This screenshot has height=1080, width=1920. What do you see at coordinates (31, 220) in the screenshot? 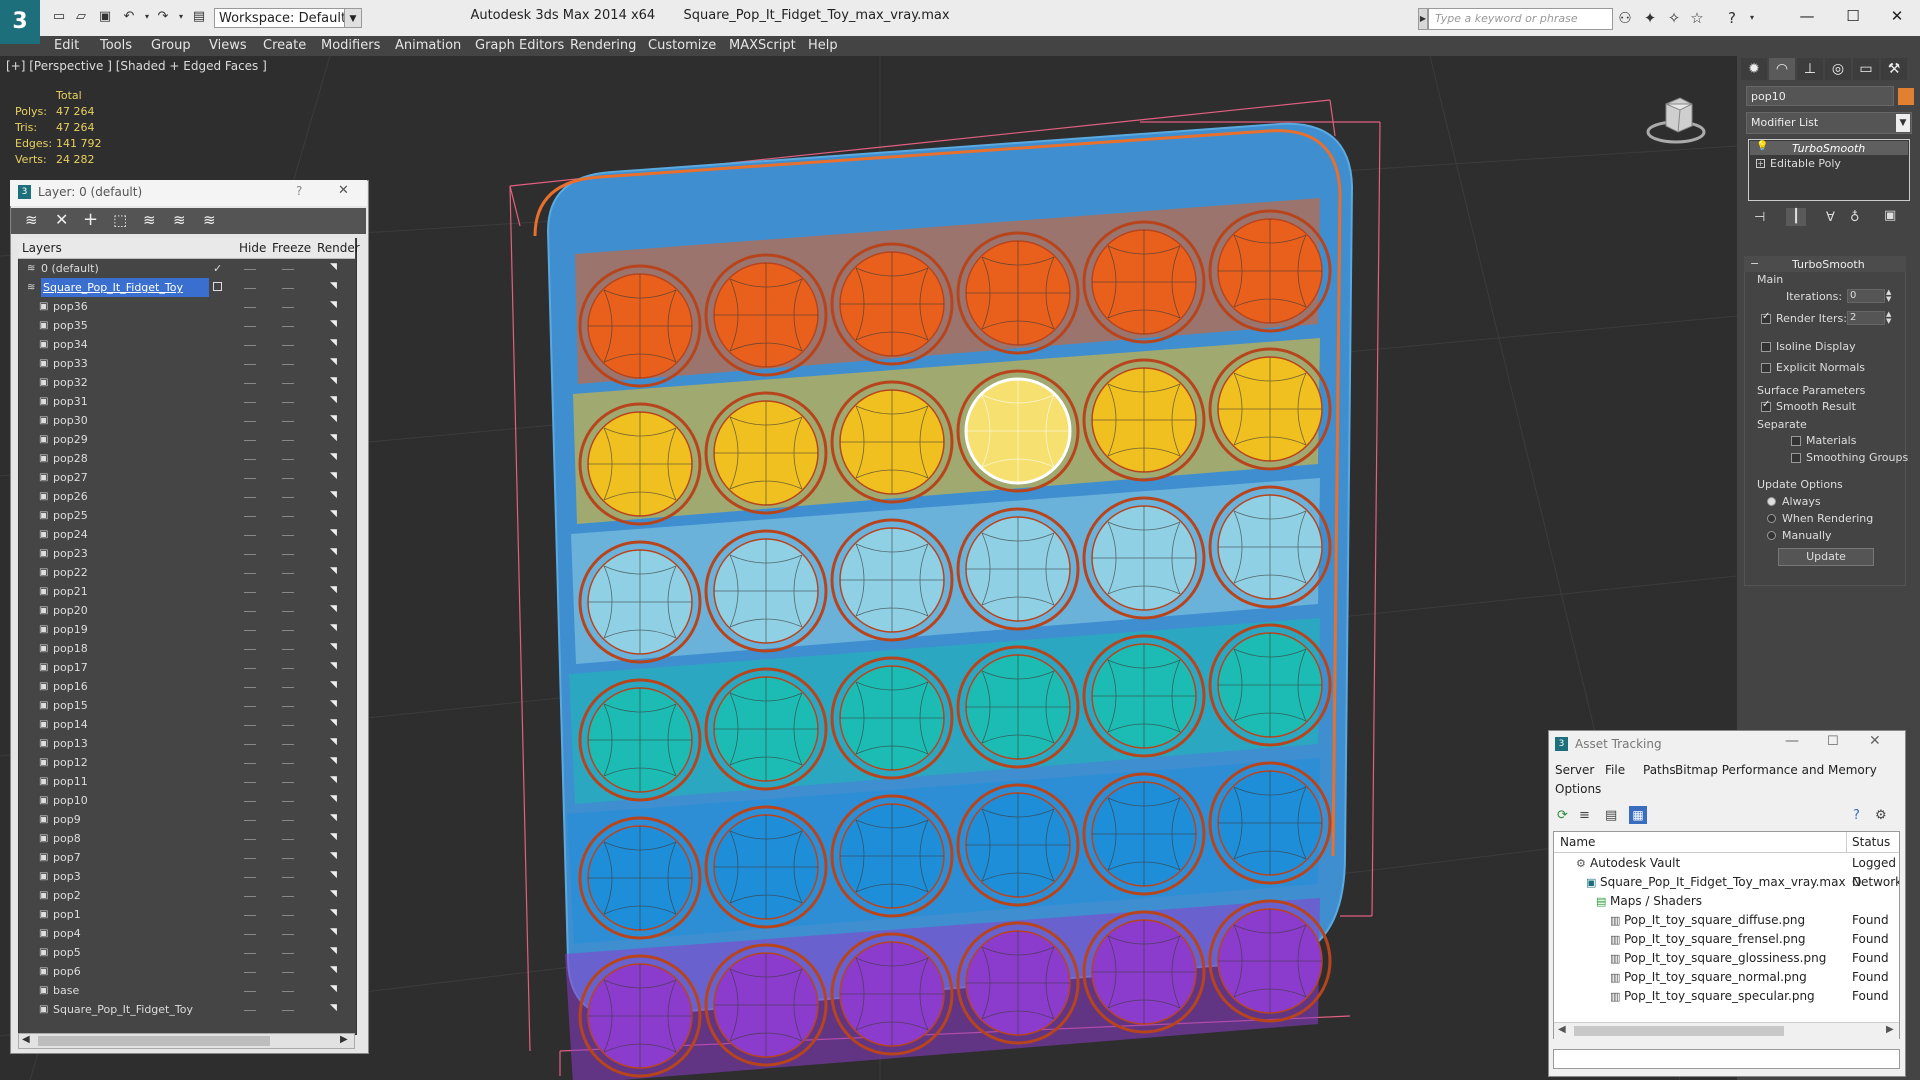
I see `create-layer-icon: ≋` at bounding box center [31, 220].